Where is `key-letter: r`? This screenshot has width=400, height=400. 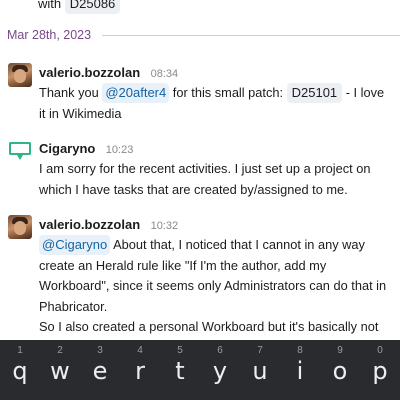 key-letter: r is located at coordinates (140, 371).